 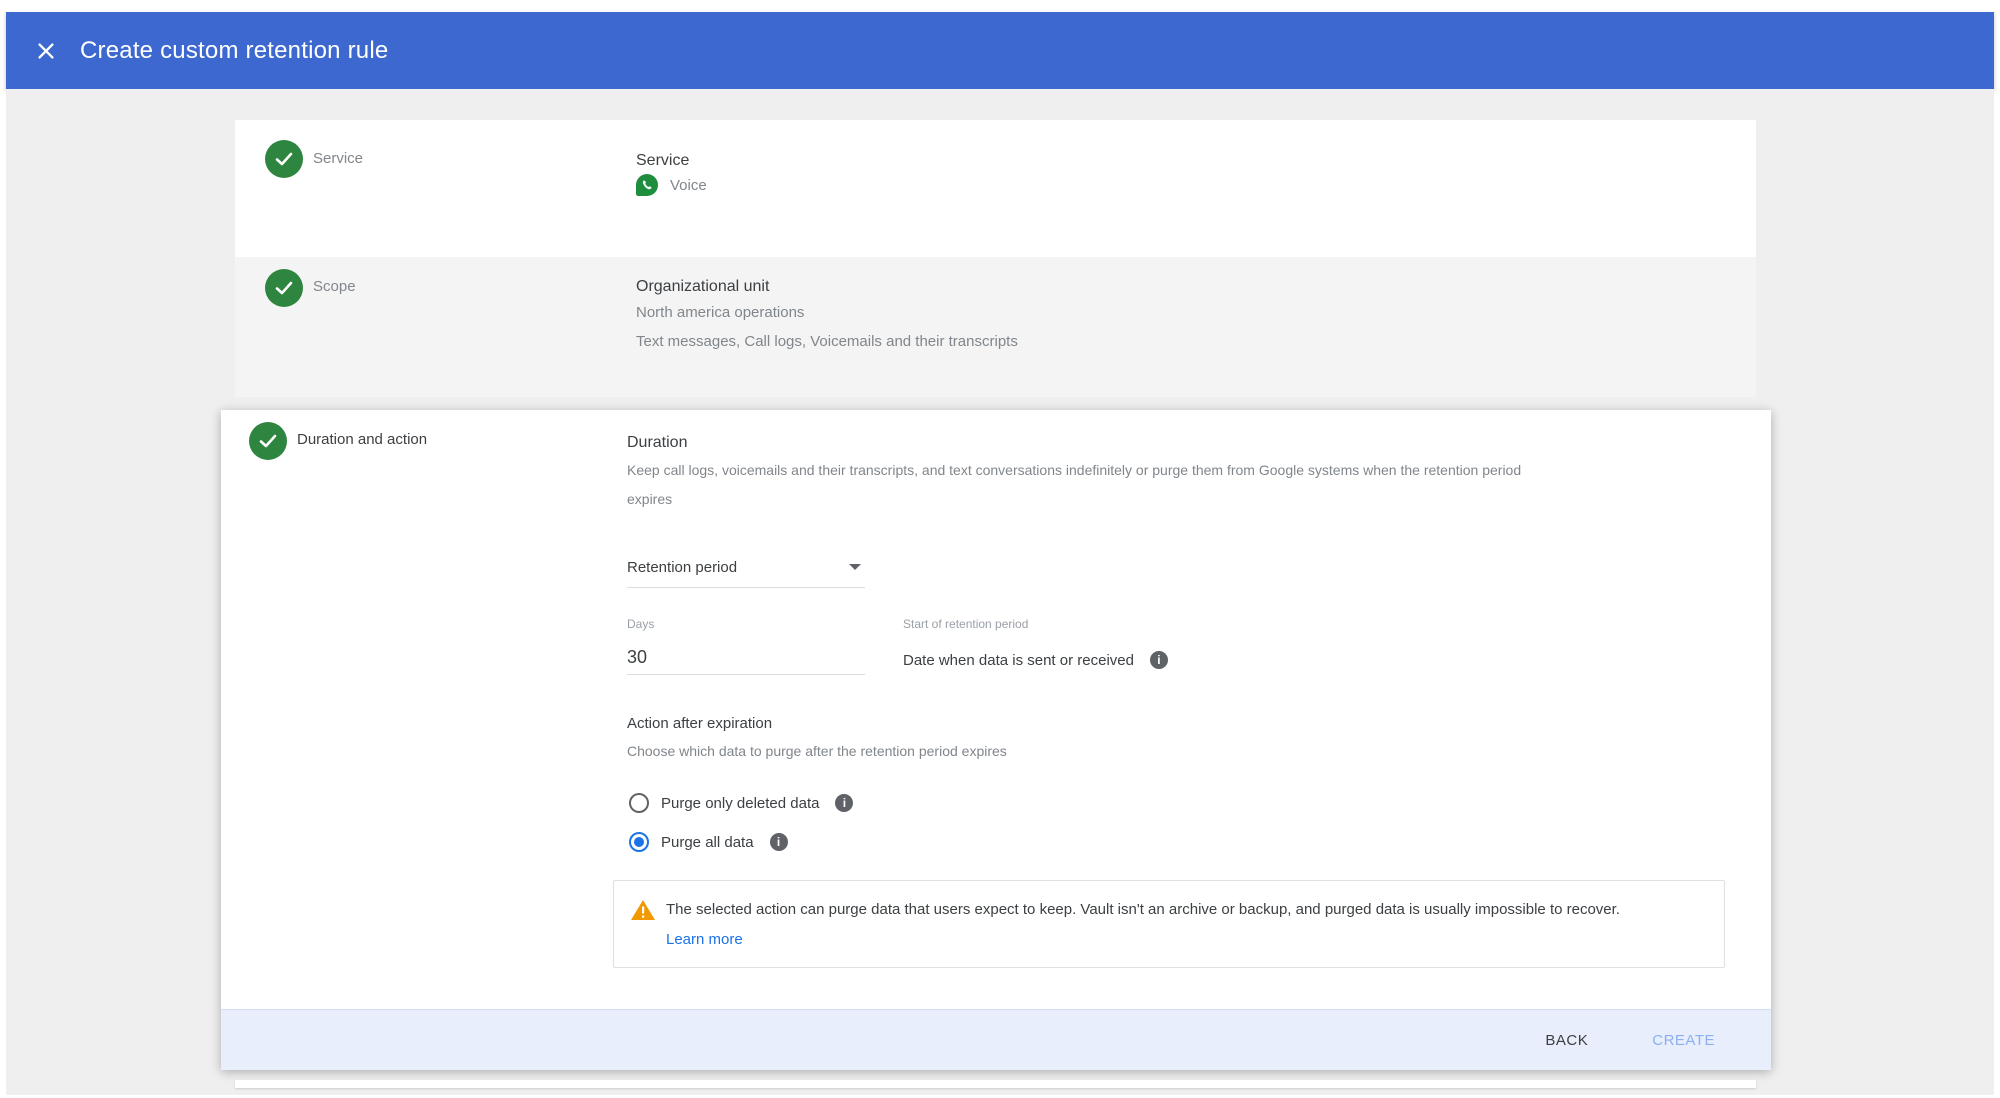 I want to click on service-value: Voice, so click(x=671, y=185).